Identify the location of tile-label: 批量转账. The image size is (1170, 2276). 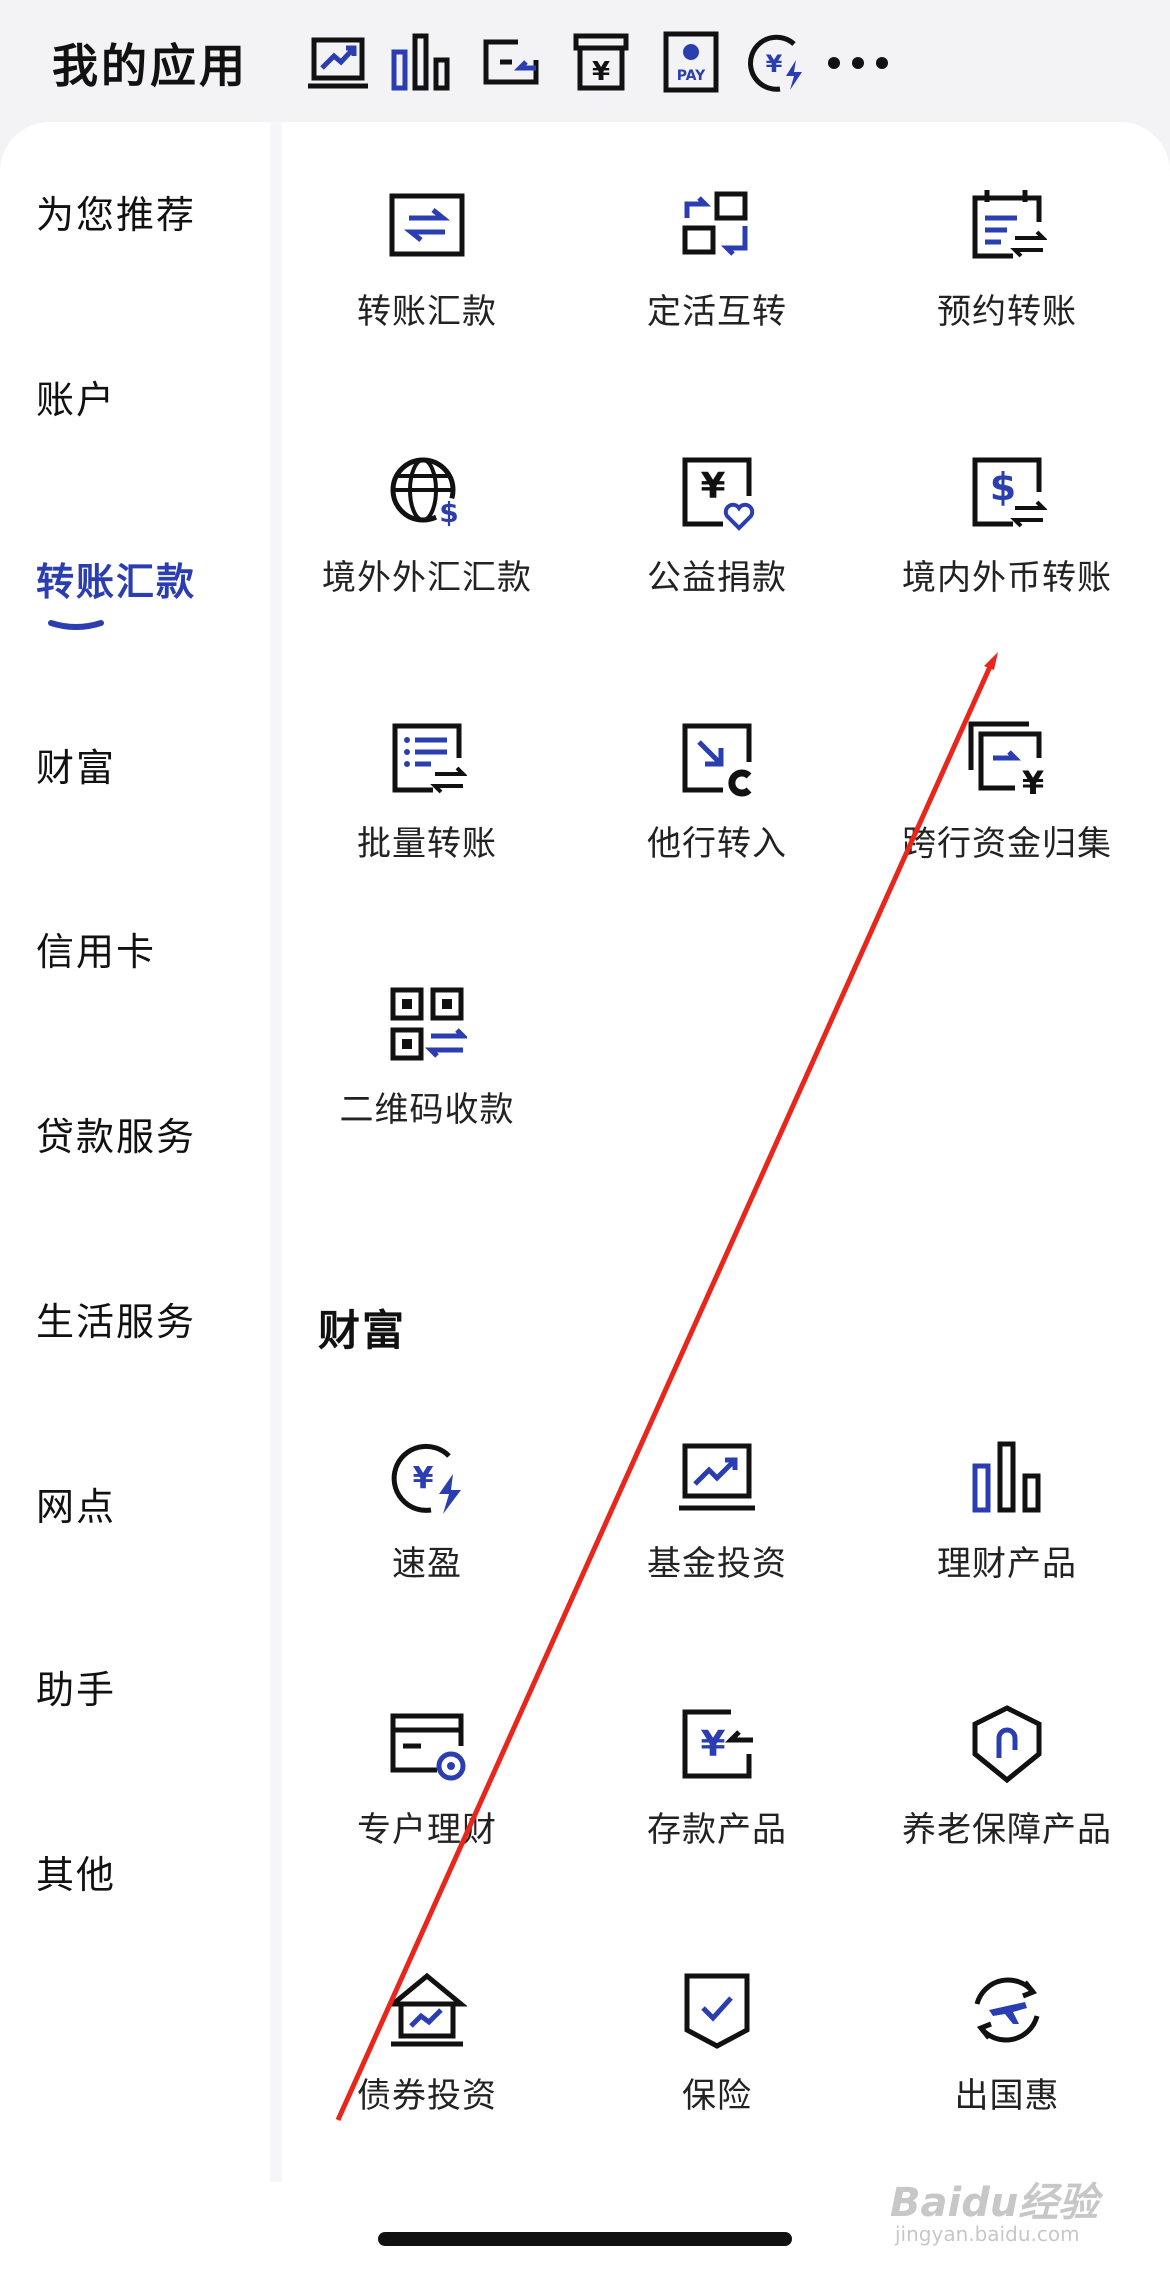
(427, 844).